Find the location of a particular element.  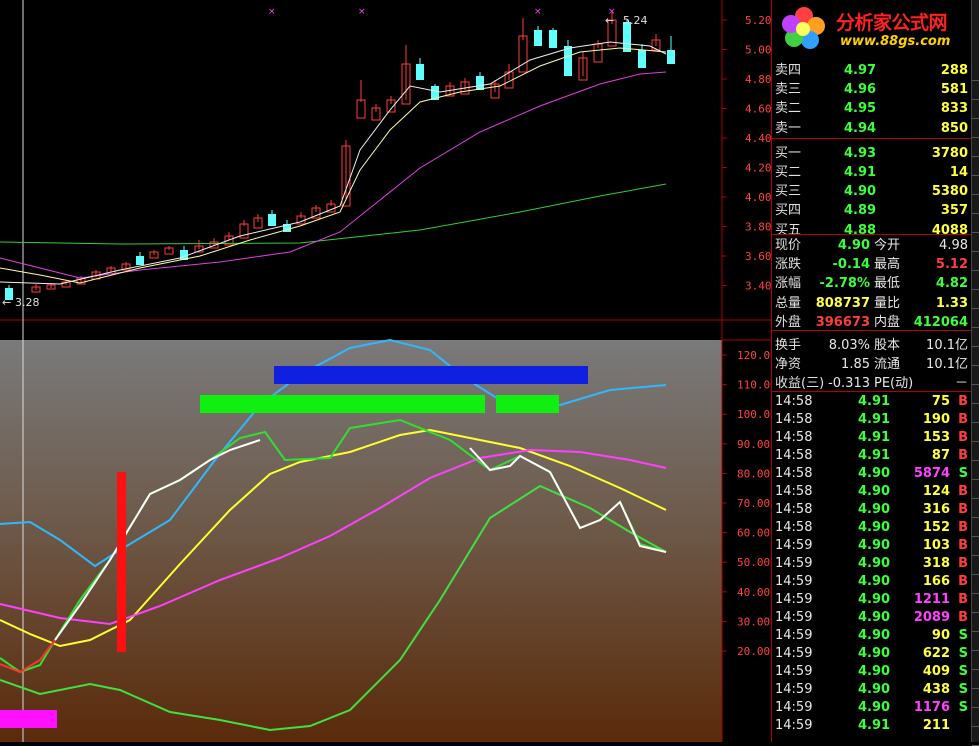

order-label: 卖三 is located at coordinates (788, 90).